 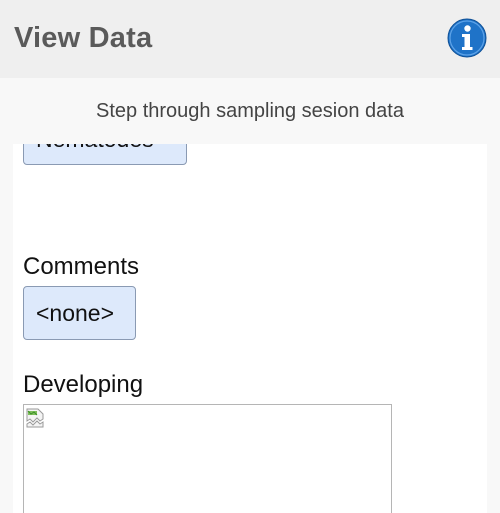 I want to click on comments-label: Comments, so click(x=81, y=266).